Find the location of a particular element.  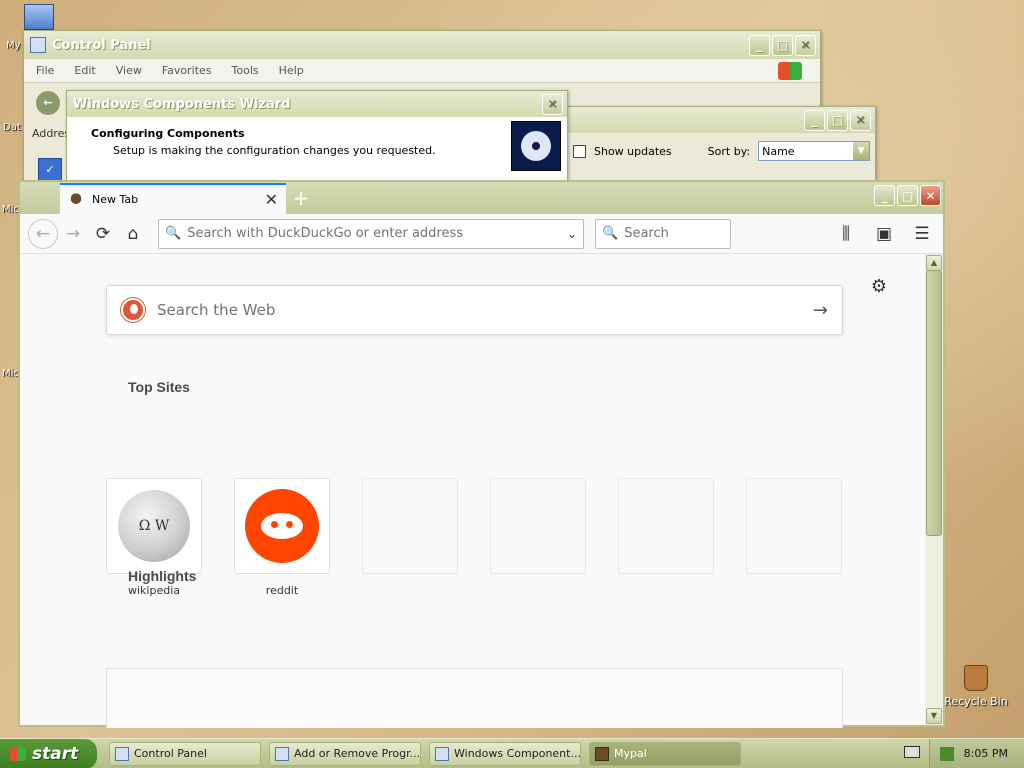

wikipedia-globe-icon: Ω W is located at coordinates (154, 526).